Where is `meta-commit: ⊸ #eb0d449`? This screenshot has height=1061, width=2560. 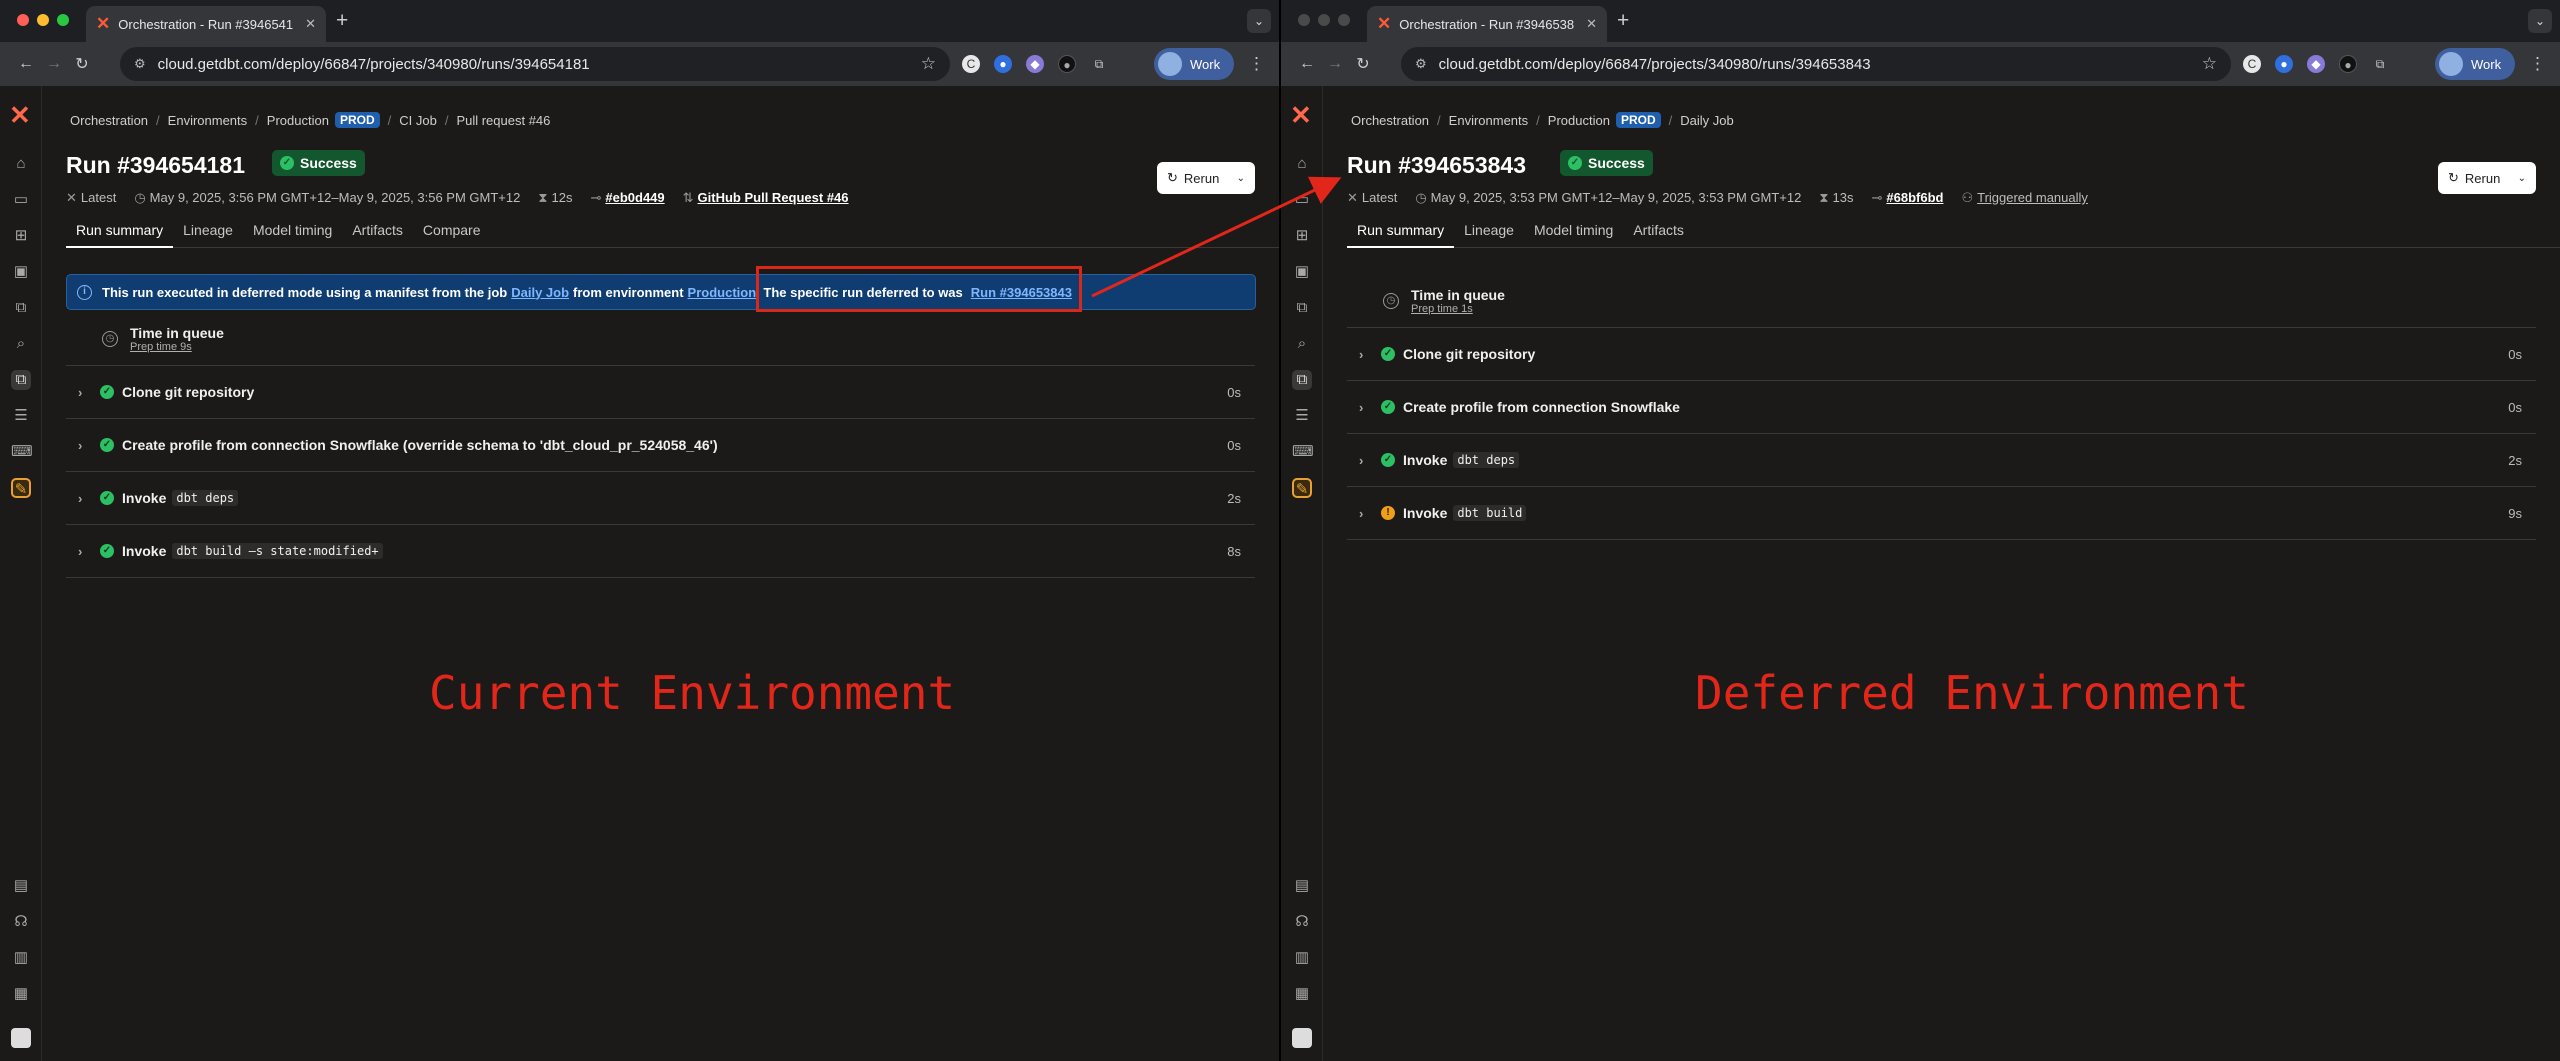
meta-commit: ⊸ #eb0d449 is located at coordinates (627, 198).